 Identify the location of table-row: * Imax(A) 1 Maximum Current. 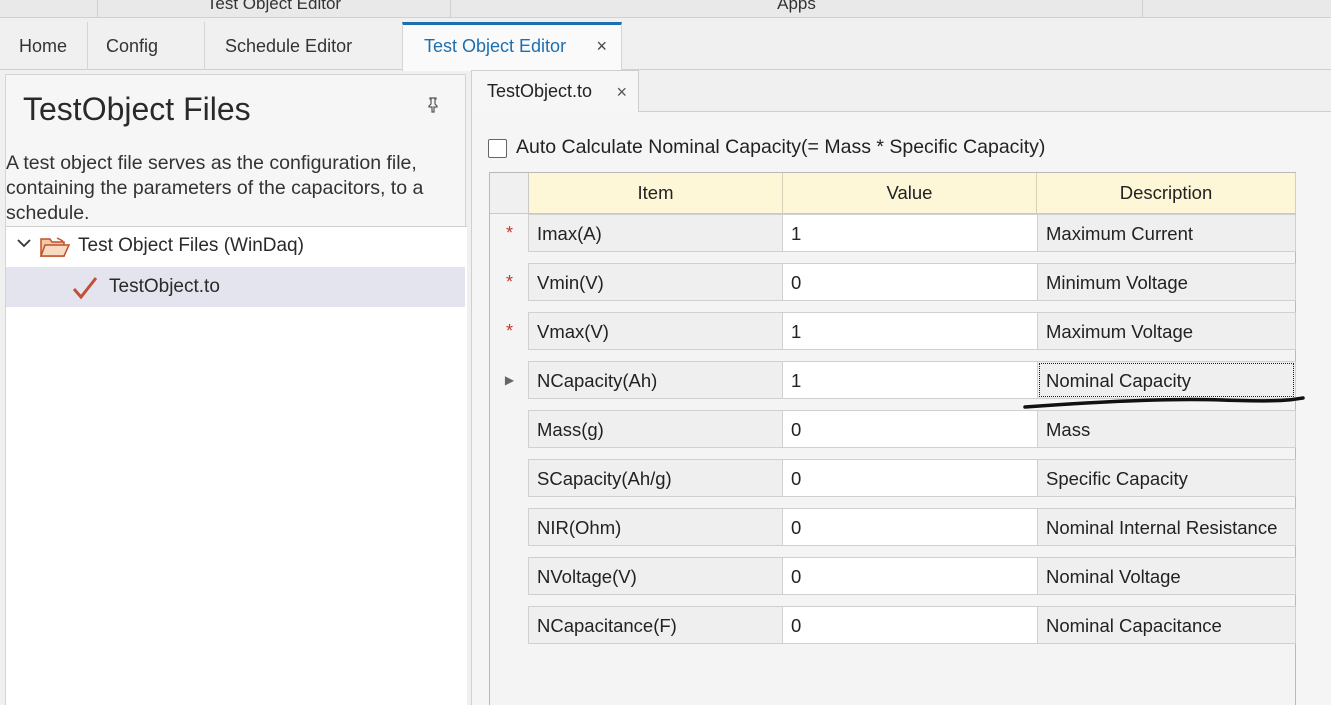
(893, 233).